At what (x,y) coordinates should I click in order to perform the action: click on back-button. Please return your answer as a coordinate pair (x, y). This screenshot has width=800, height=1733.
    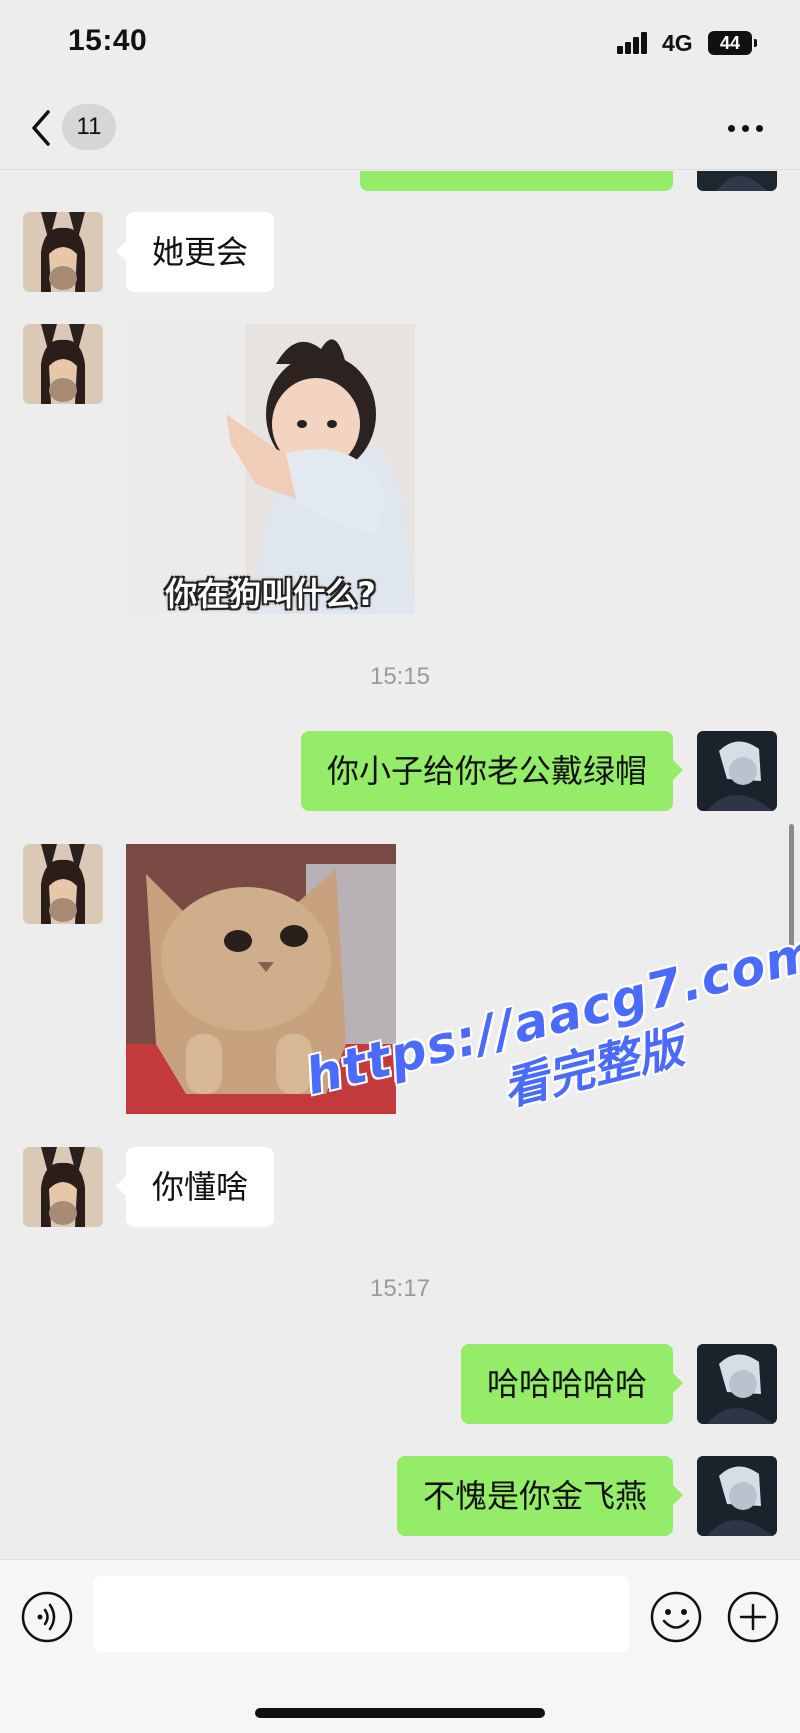
    Looking at the image, I should click on (42, 128).